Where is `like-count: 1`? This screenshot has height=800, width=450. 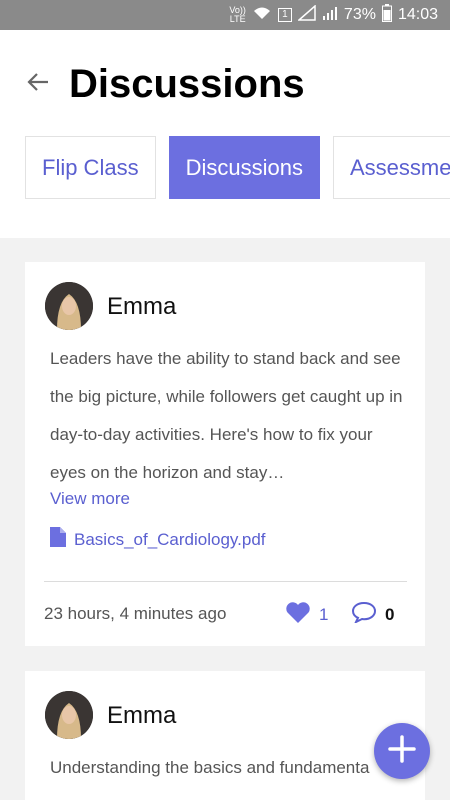 like-count: 1 is located at coordinates (324, 614).